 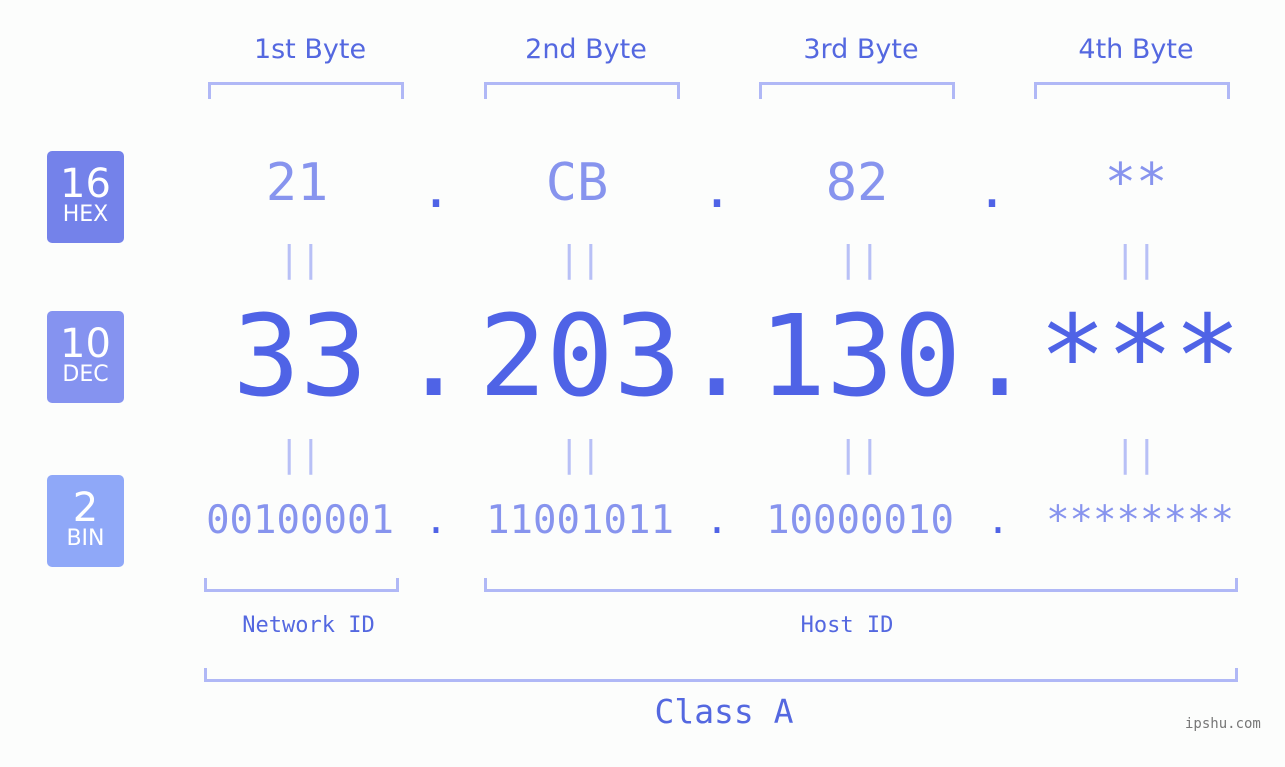 I want to click on byte-header-4: 4th Byte, so click(x=1136, y=49).